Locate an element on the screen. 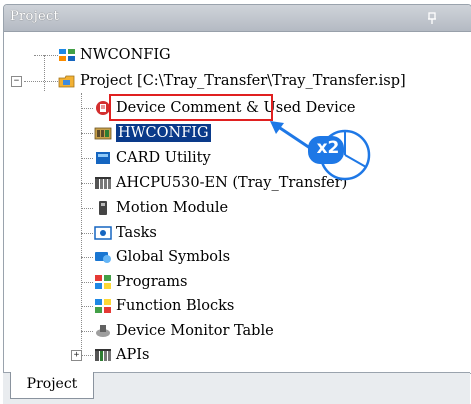  tree-item-label: NWCONFIG is located at coordinates (125, 55).